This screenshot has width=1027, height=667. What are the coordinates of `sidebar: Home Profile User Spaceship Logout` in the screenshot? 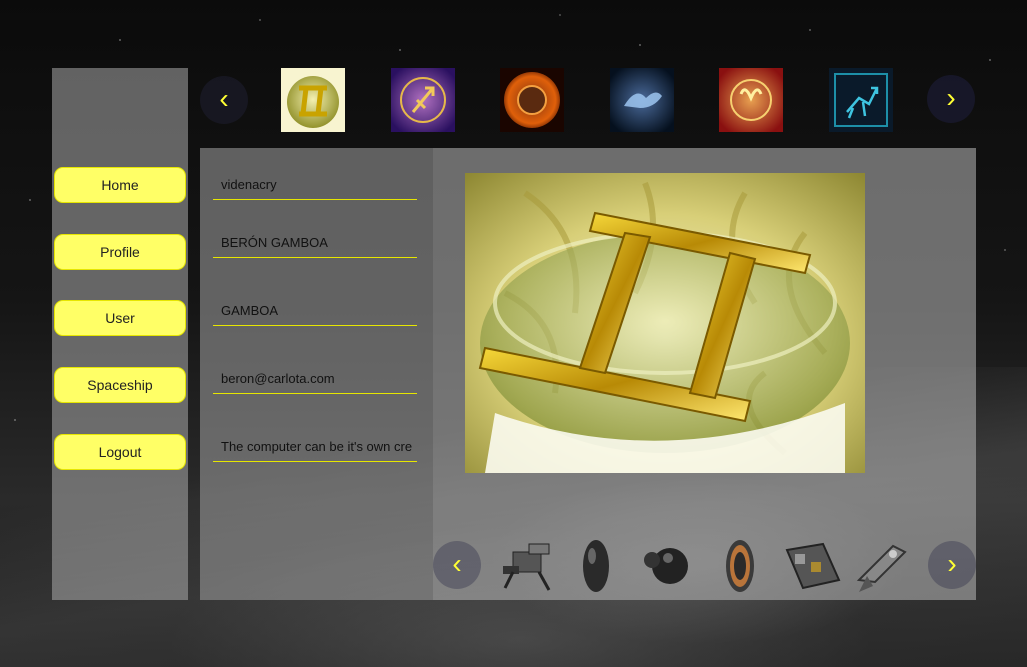 It's located at (120, 334).